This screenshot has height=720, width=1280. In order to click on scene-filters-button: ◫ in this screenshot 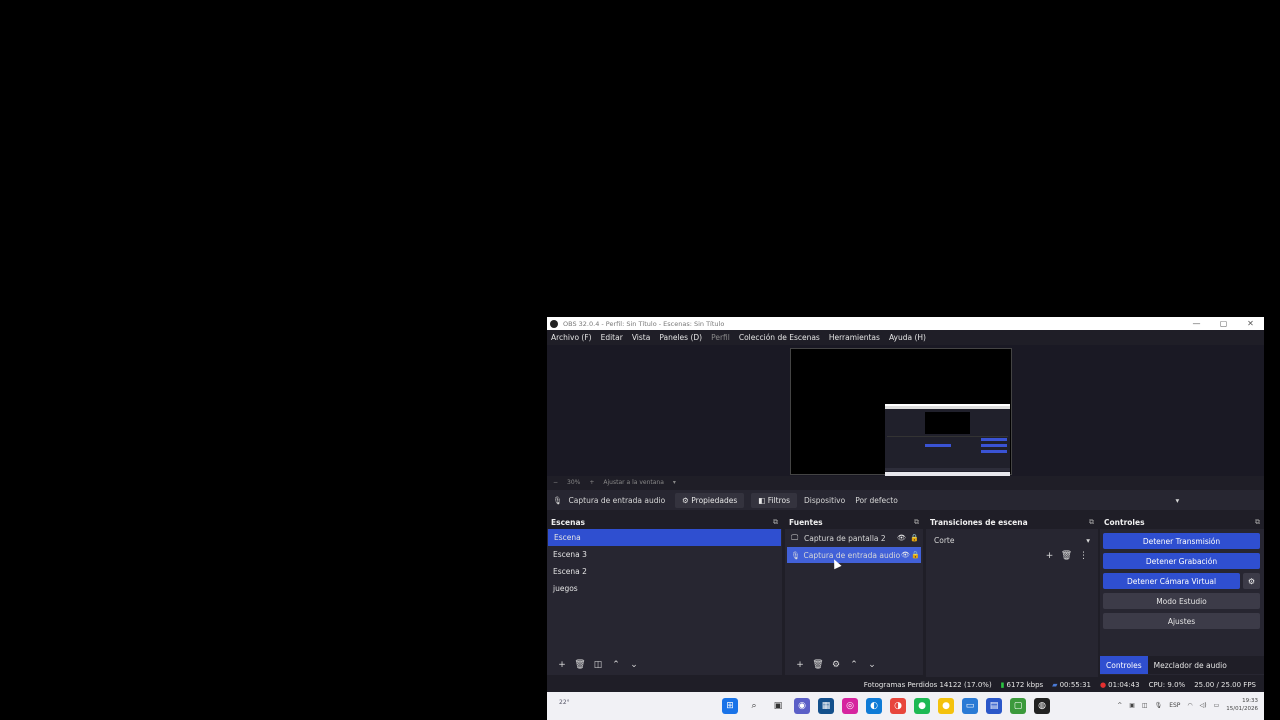, I will do `click(598, 665)`.